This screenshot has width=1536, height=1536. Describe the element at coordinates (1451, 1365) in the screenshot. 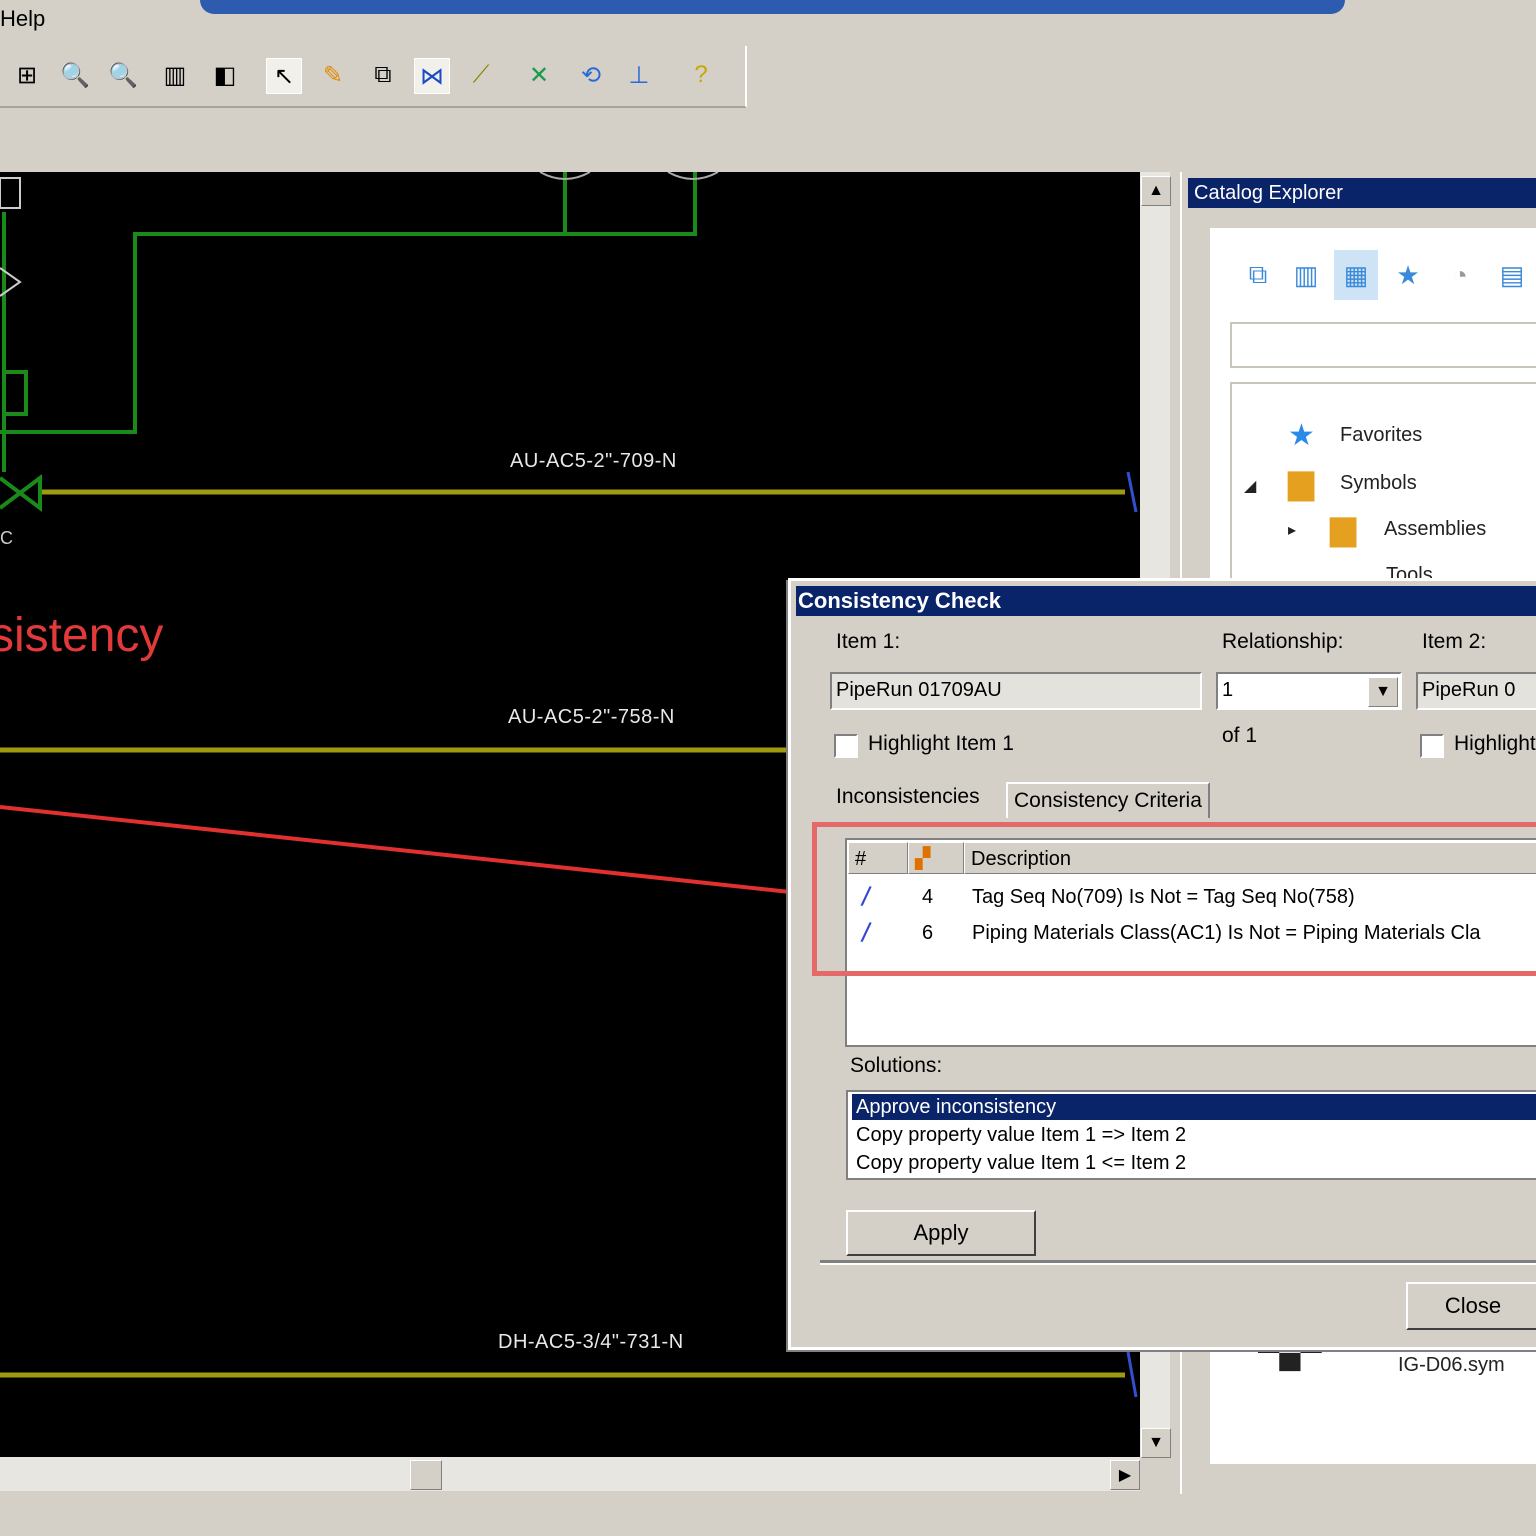

I see `symbol-preview-label: IG-D06.sym` at that location.